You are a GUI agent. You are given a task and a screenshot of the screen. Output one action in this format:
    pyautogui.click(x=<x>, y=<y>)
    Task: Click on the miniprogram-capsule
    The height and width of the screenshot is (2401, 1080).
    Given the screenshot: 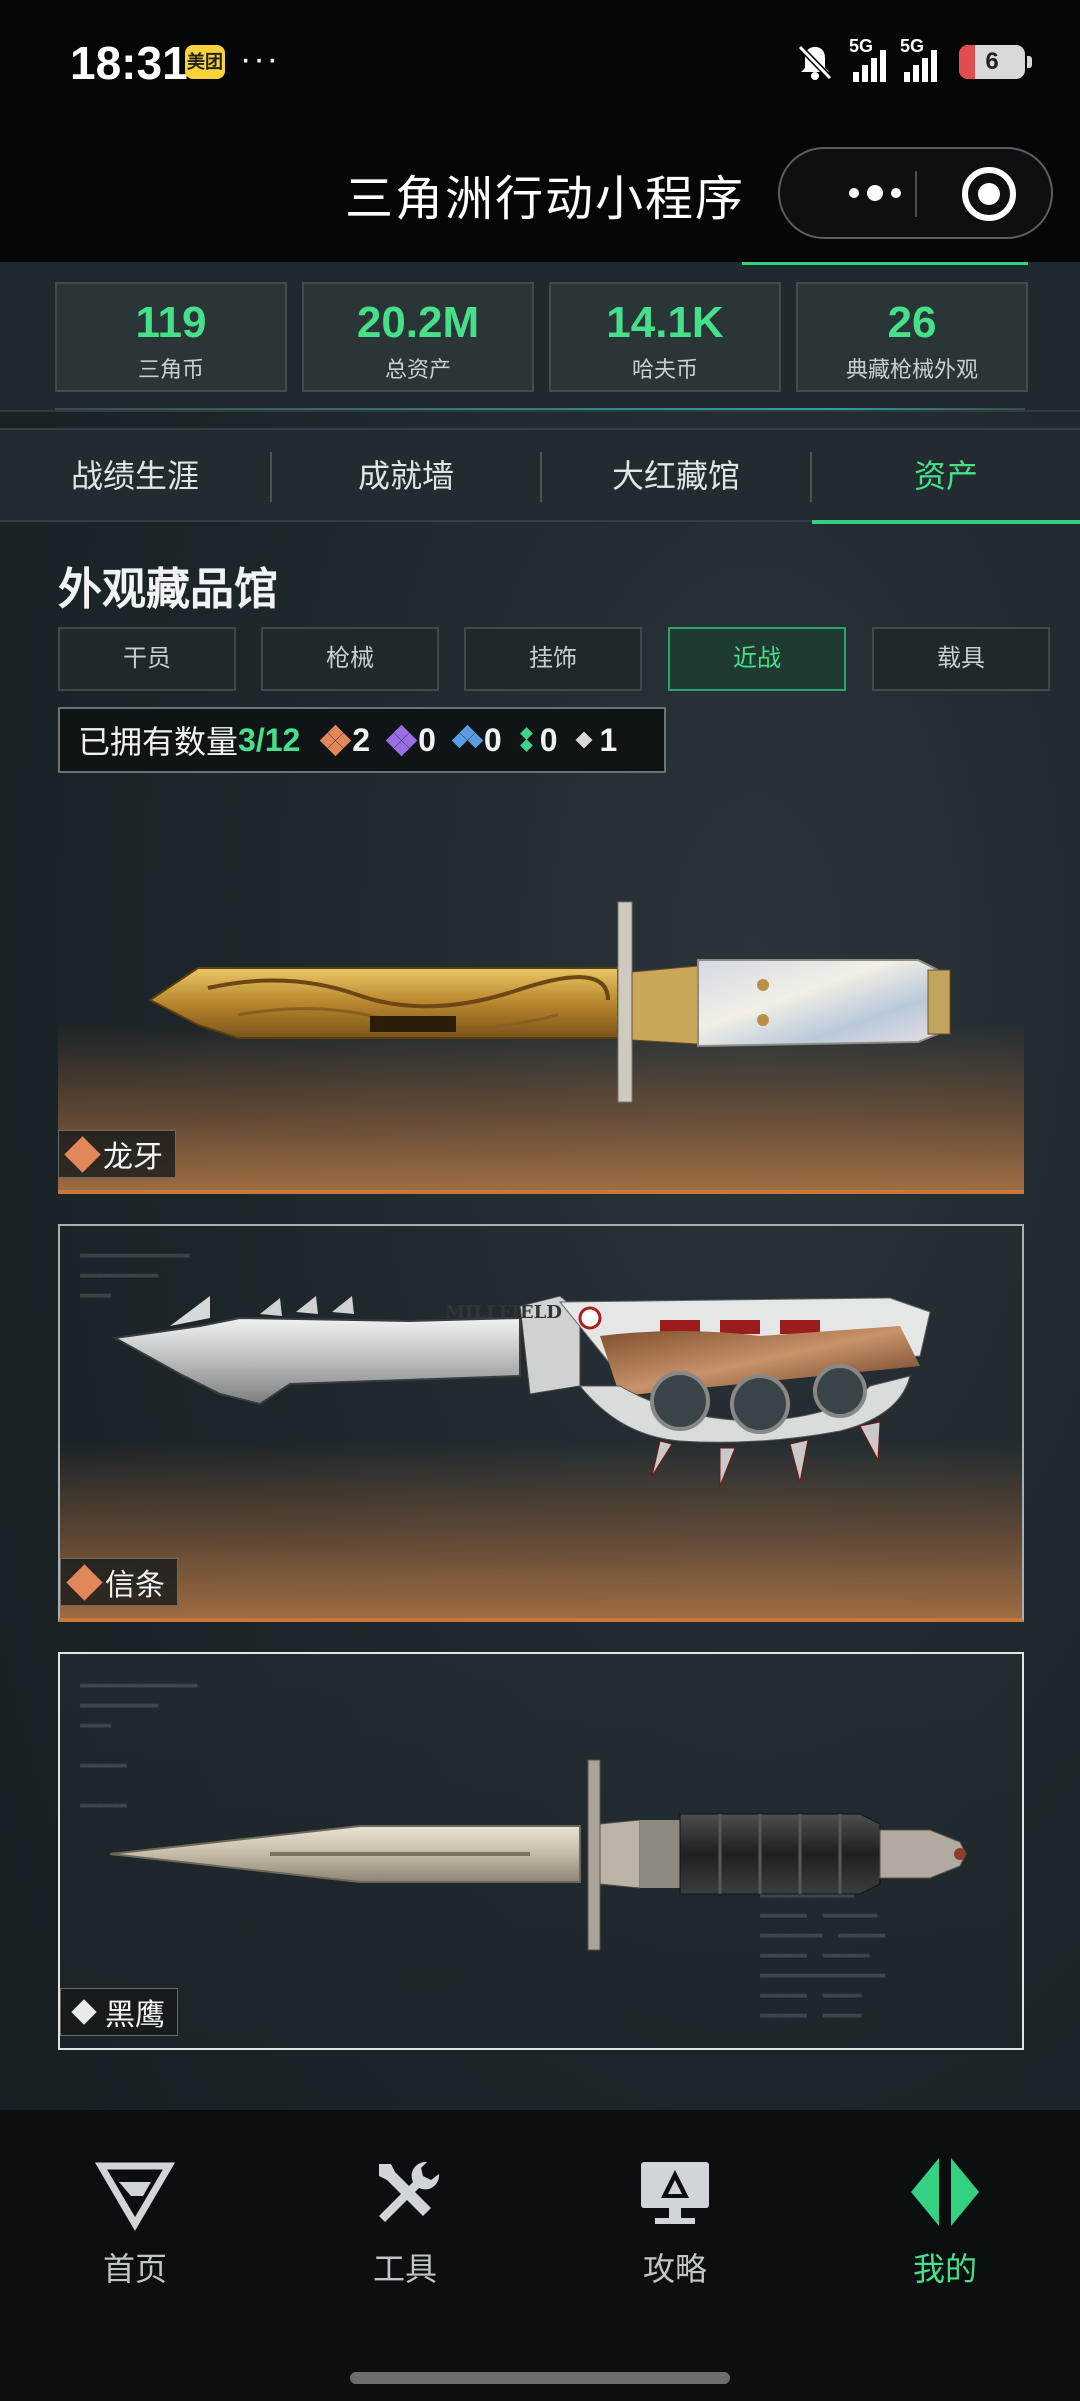 What is the action you would take?
    pyautogui.click(x=915, y=193)
    